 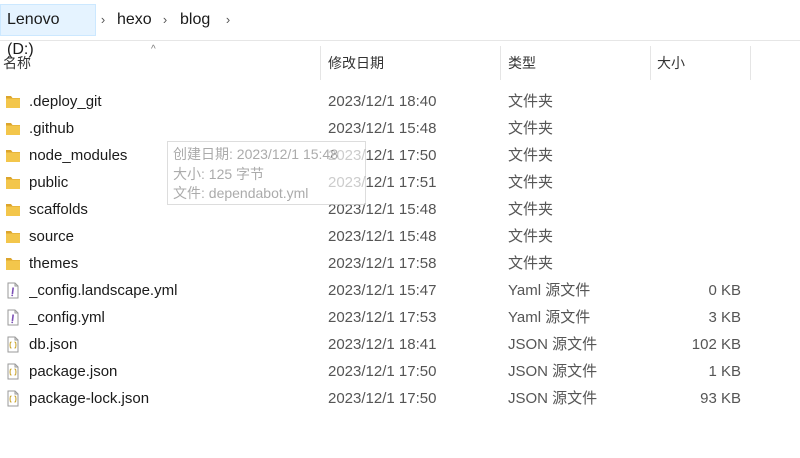 I want to click on file-modified-date: 2023/12/1 17:58, so click(x=382, y=263).